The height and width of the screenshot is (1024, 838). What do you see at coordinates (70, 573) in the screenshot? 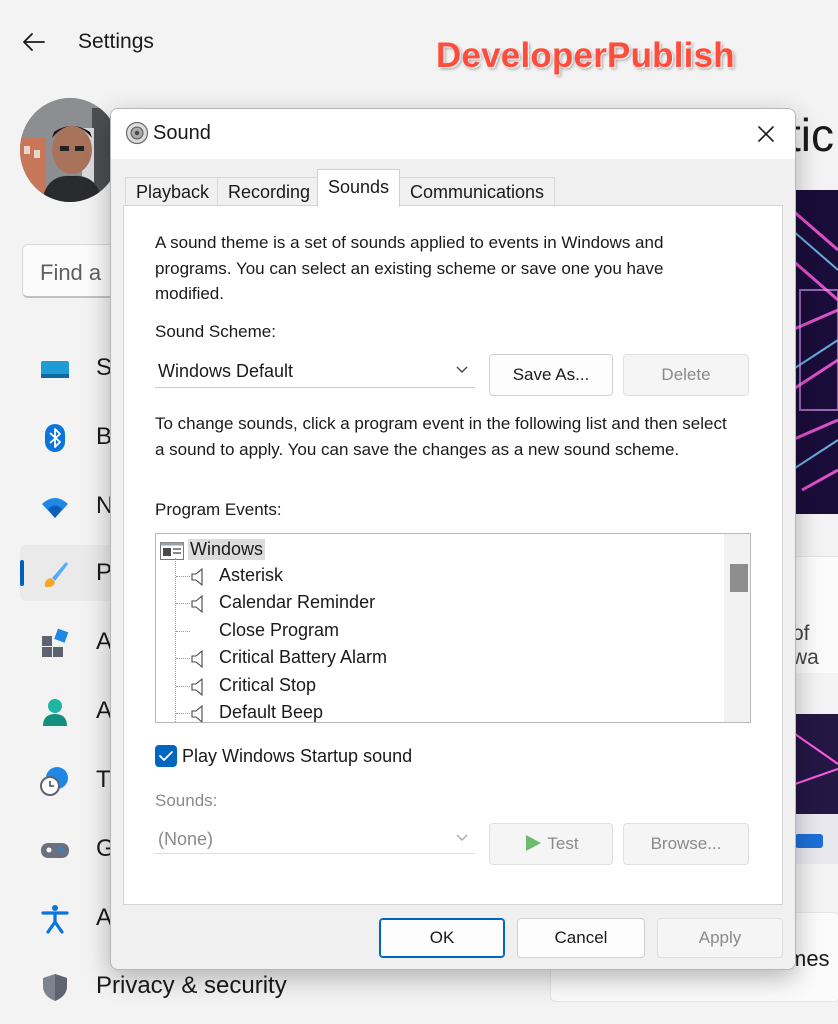
I see `nav-item-personalization: P` at bounding box center [70, 573].